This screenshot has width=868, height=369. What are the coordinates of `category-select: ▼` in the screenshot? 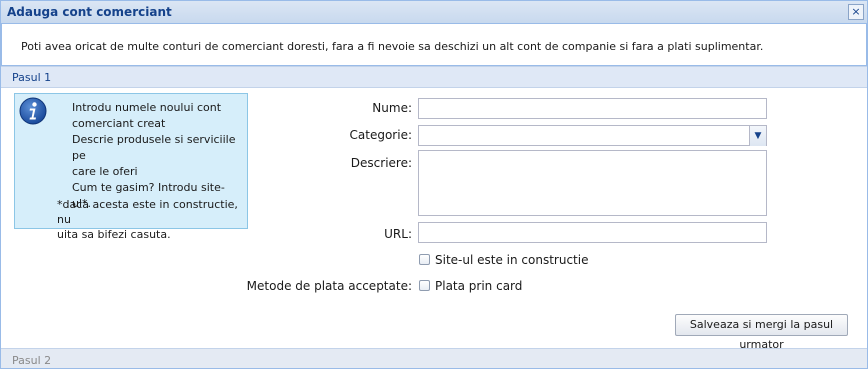 It's located at (592, 135).